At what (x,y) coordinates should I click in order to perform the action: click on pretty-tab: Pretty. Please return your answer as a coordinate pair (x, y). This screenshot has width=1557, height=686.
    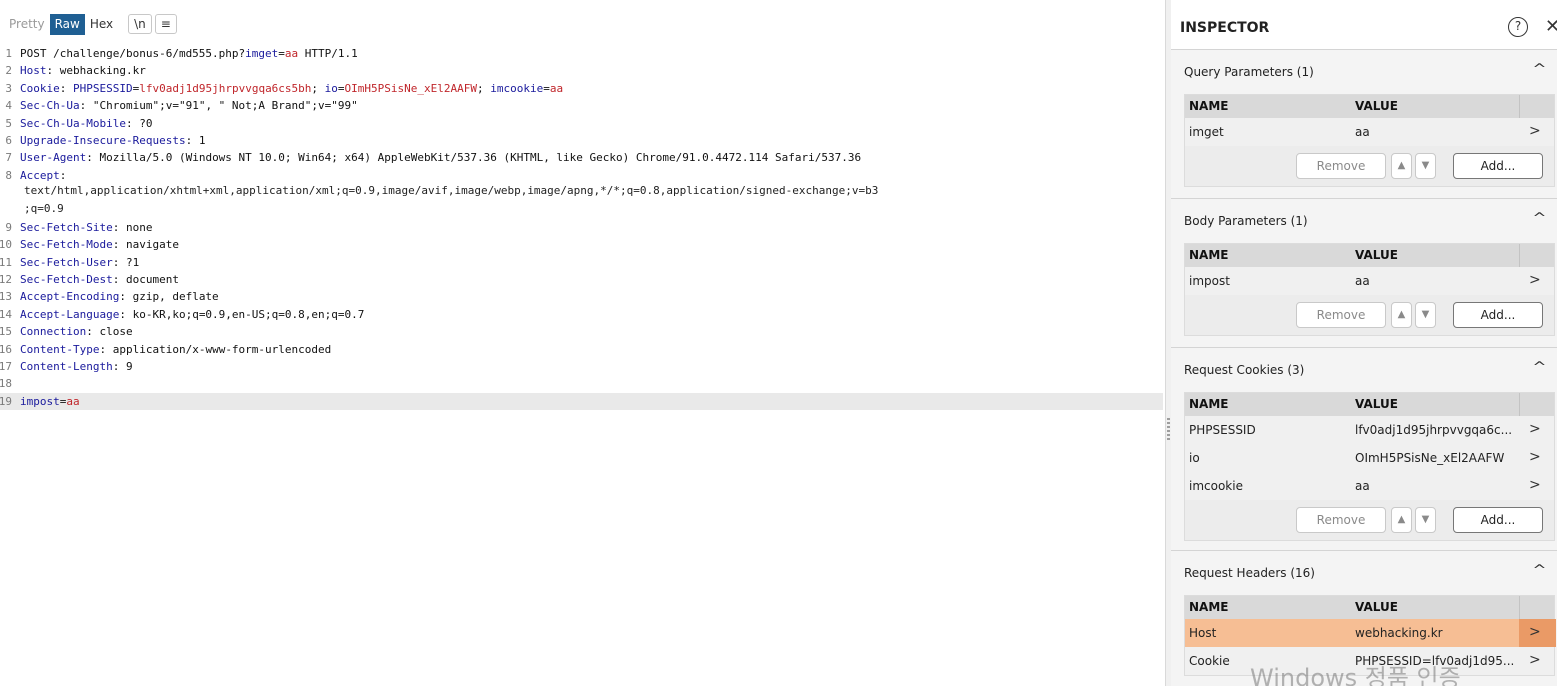
    Looking at the image, I should click on (27, 24).